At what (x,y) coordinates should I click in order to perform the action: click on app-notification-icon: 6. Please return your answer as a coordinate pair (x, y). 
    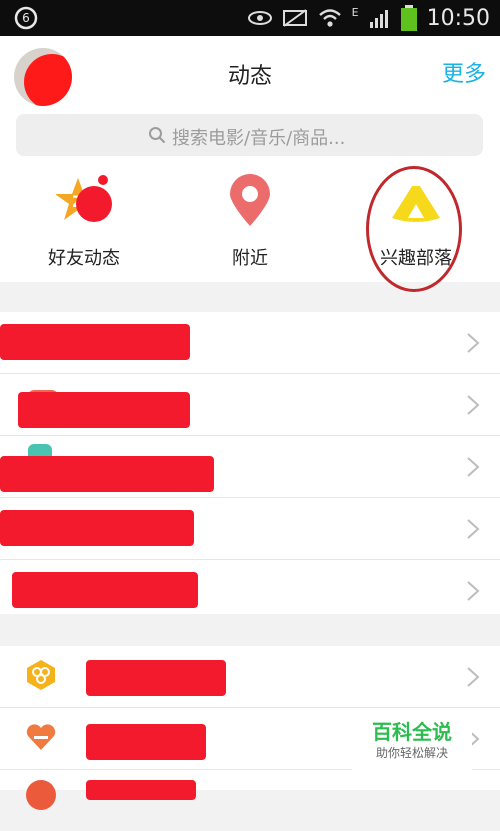
    Looking at the image, I should click on (26, 18).